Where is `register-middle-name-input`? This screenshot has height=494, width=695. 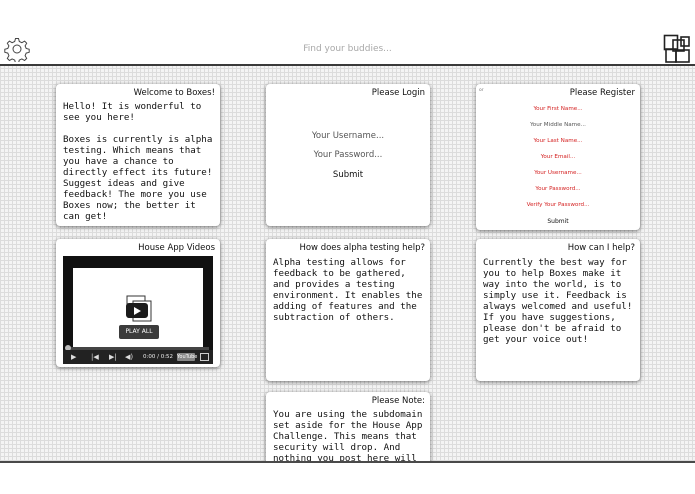 register-middle-name-input is located at coordinates (558, 124).